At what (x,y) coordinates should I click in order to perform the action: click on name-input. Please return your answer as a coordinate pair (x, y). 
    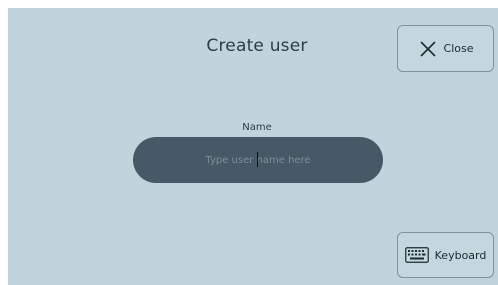
    Looking at the image, I should click on (258, 160).